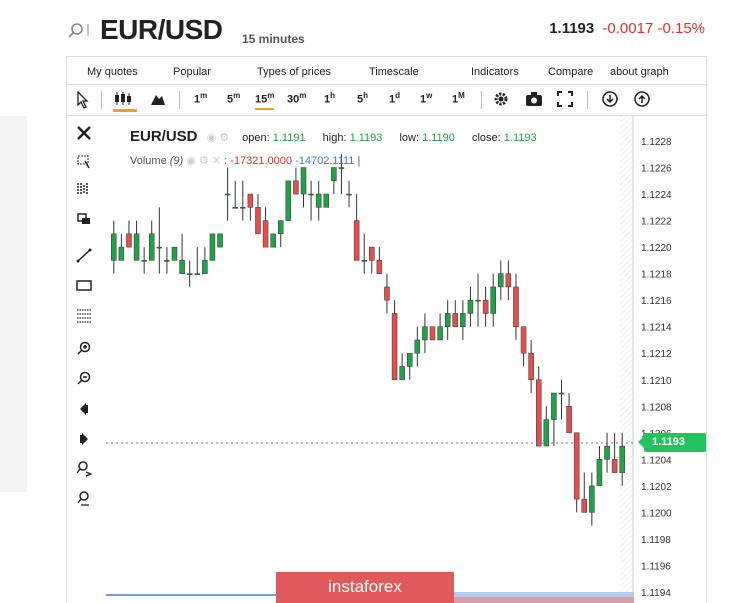 This screenshot has width=729, height=603. What do you see at coordinates (233, 98) in the screenshot?
I see `tf-5m: 5m` at bounding box center [233, 98].